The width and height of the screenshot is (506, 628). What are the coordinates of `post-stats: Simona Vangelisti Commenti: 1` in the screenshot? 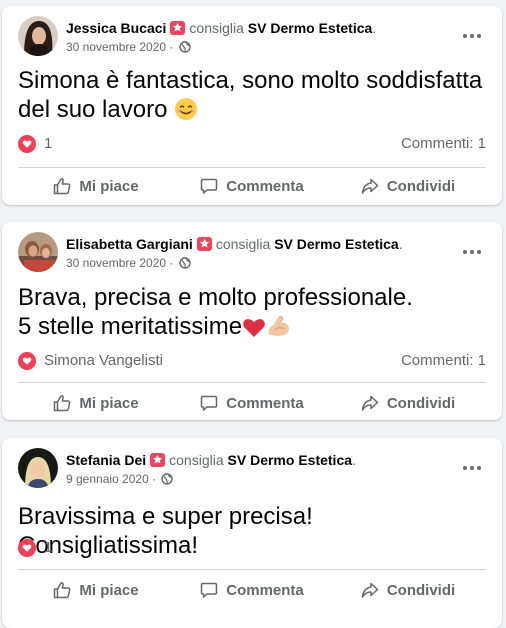 It's located at (252, 362).